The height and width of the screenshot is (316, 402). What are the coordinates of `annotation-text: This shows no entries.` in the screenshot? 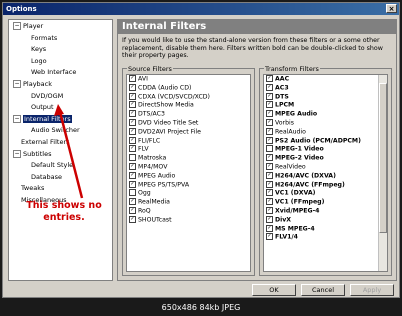 It's located at (64, 211).